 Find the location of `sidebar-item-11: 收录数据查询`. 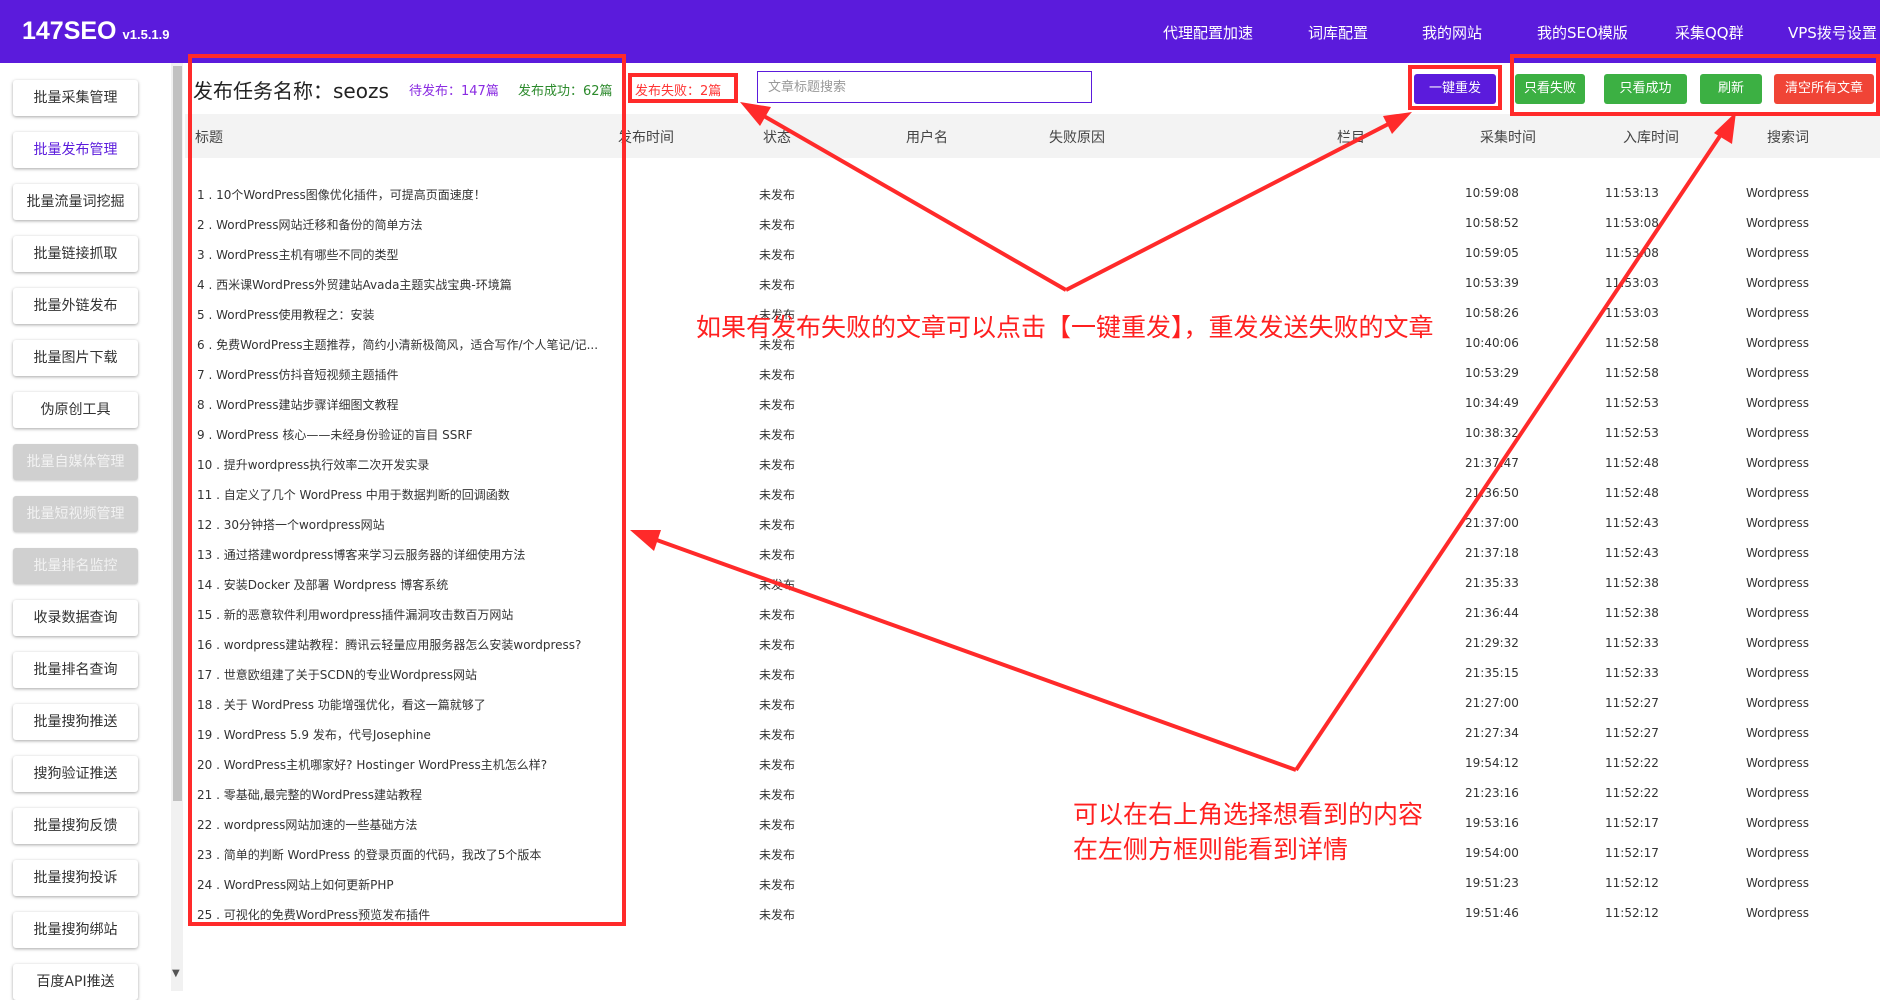

sidebar-item-11: 收录数据查询 is located at coordinates (75, 618).